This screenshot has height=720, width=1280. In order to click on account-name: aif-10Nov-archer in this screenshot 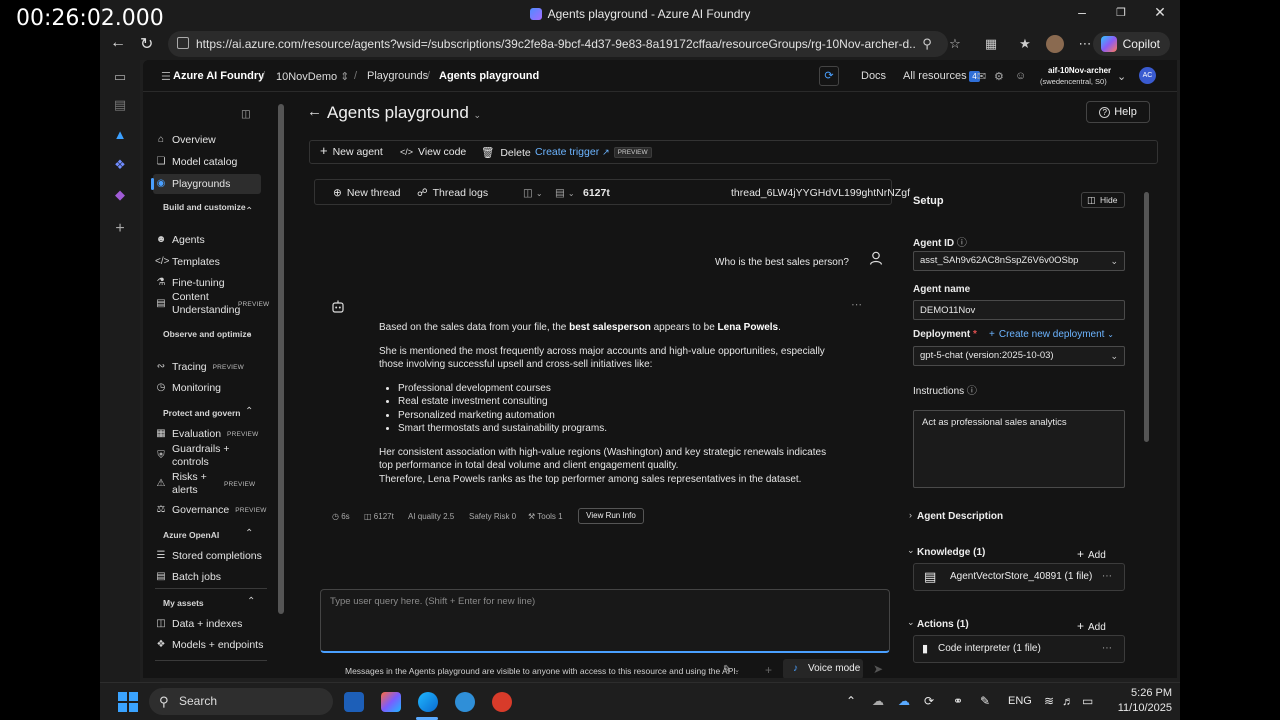, I will do `click(1079, 70)`.